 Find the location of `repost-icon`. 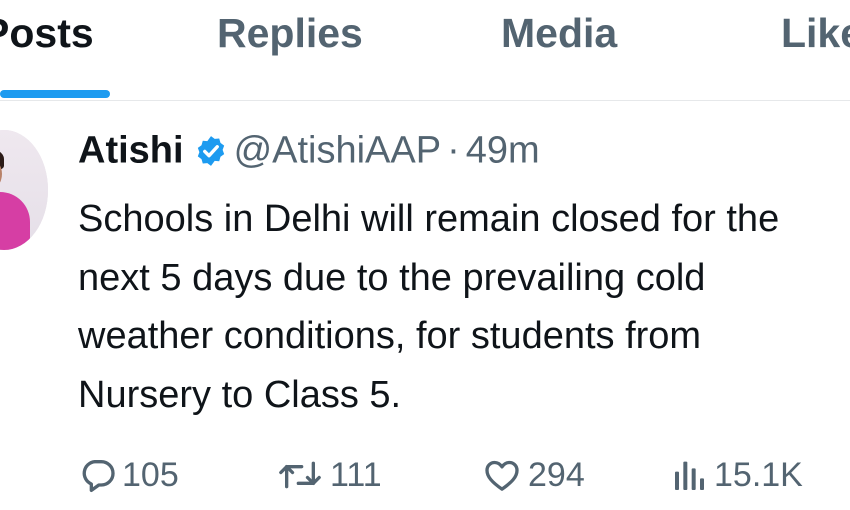

repost-icon is located at coordinates (300, 475).